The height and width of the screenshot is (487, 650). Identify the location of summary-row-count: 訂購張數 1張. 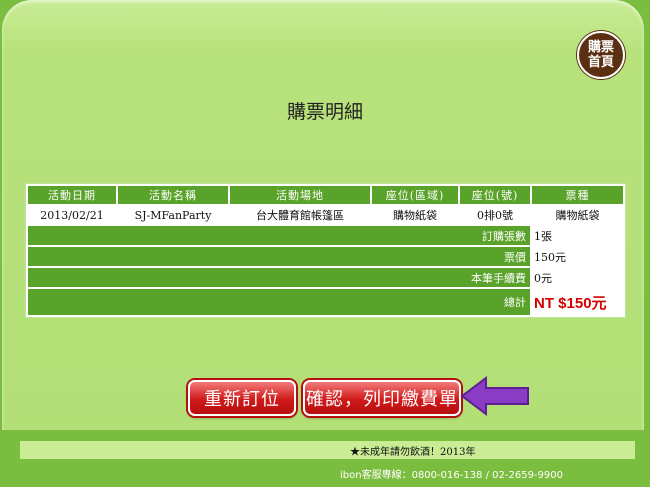
(325, 235).